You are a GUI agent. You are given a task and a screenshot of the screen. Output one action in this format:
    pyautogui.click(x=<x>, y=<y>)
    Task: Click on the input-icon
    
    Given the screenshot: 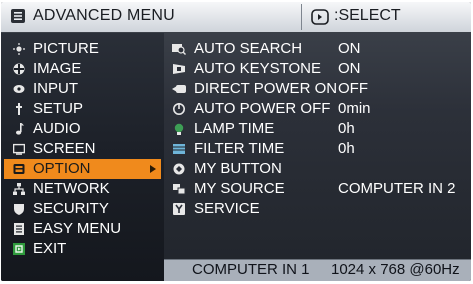 What is the action you would take?
    pyautogui.click(x=19, y=89)
    